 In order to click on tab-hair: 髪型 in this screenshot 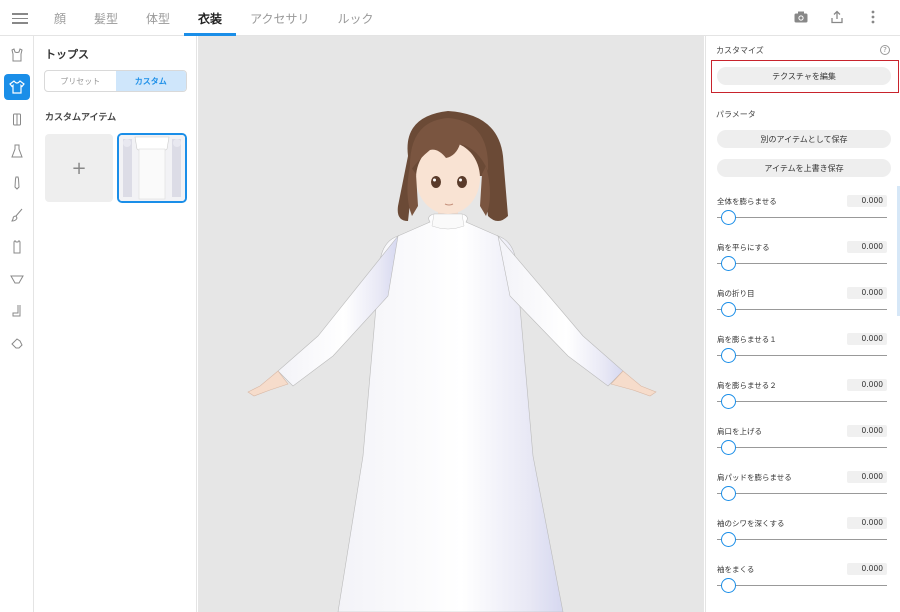, I will do `click(106, 18)`.